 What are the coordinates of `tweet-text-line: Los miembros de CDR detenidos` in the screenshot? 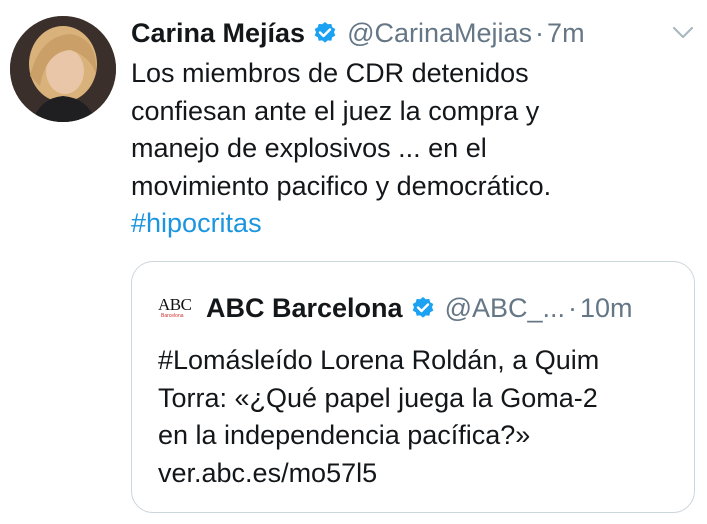 It's located at (330, 73).